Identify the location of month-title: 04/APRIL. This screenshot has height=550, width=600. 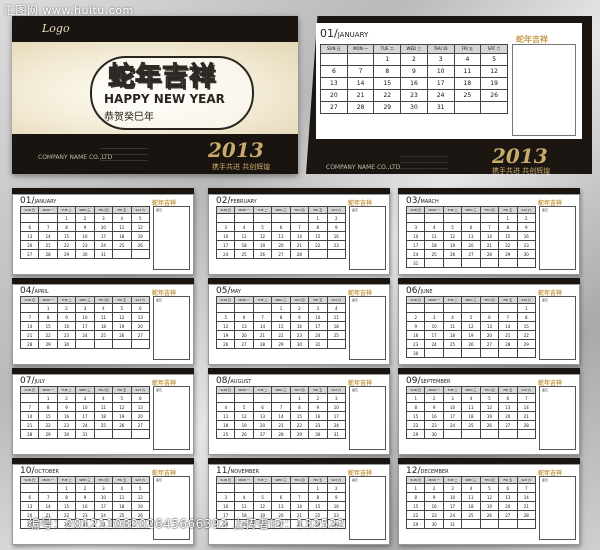
(34, 291).